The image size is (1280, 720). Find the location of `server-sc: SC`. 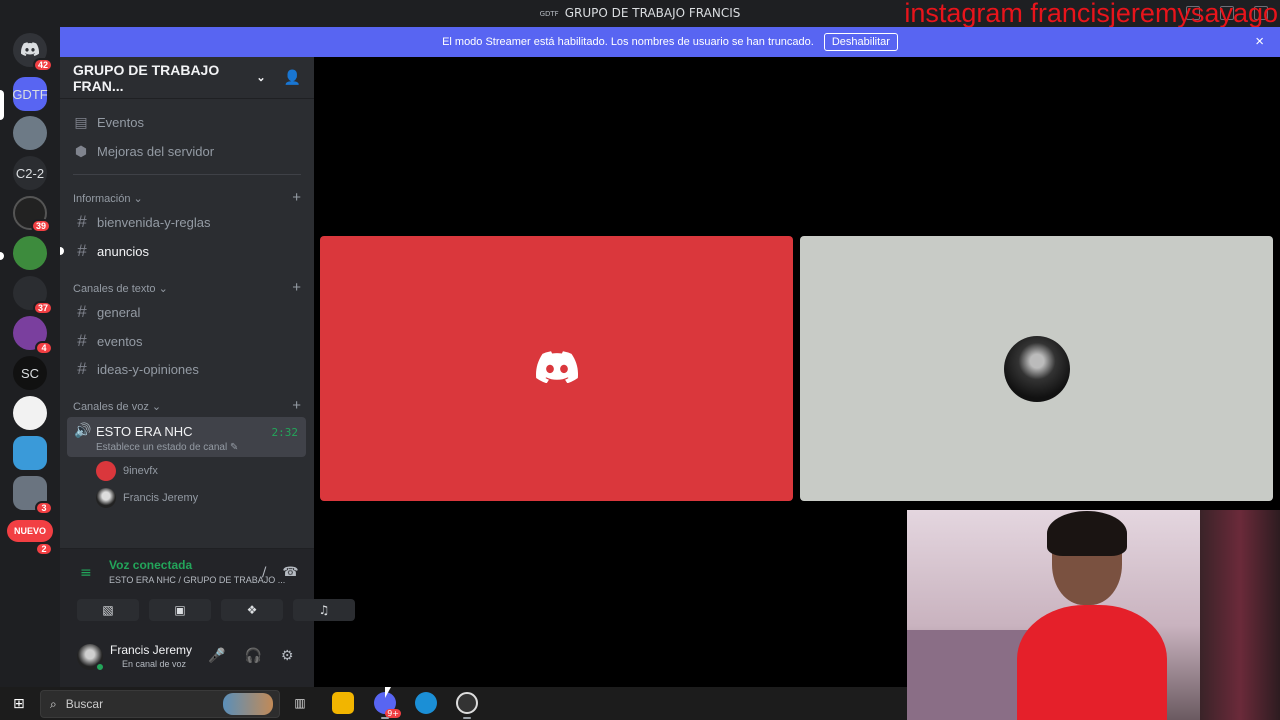

server-sc: SC is located at coordinates (30, 373).